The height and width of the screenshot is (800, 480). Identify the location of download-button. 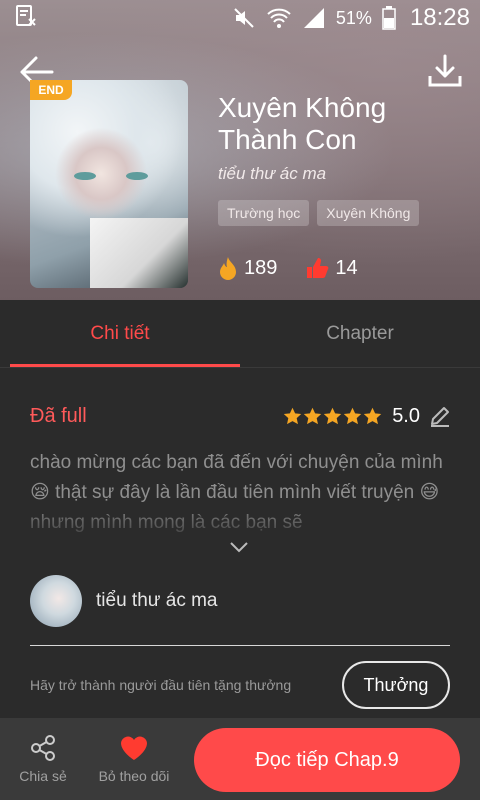
(445, 71).